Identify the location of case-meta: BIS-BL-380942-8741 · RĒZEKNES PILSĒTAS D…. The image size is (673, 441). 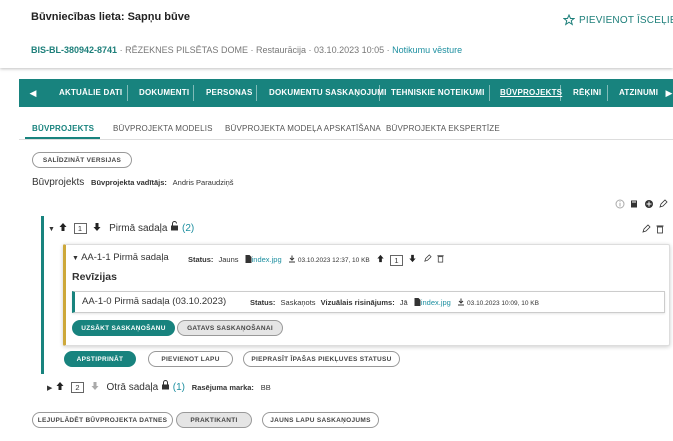
(246, 50).